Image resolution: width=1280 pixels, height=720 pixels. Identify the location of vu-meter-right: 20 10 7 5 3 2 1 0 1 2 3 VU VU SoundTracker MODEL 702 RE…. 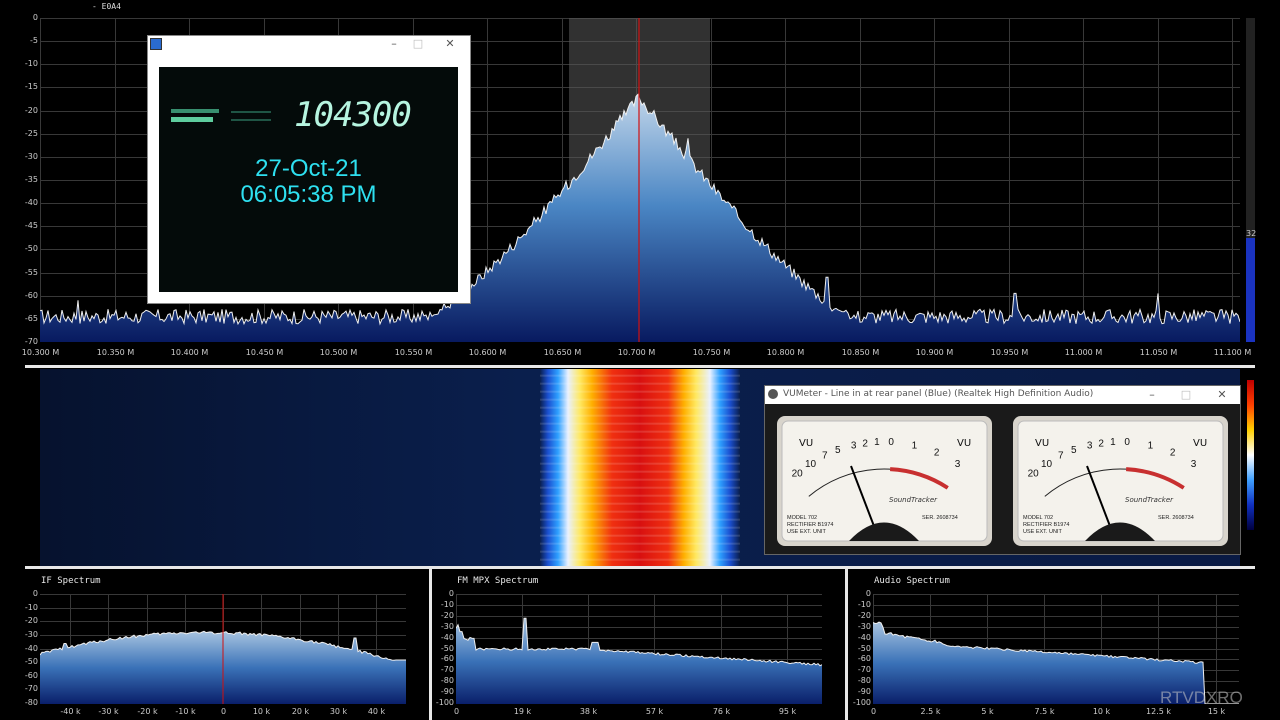
(1120, 483).